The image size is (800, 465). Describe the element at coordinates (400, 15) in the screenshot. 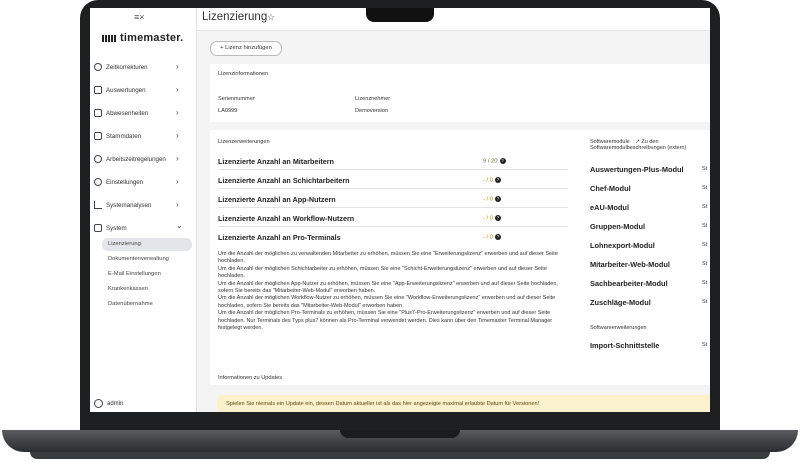

I see `camera-notch` at that location.